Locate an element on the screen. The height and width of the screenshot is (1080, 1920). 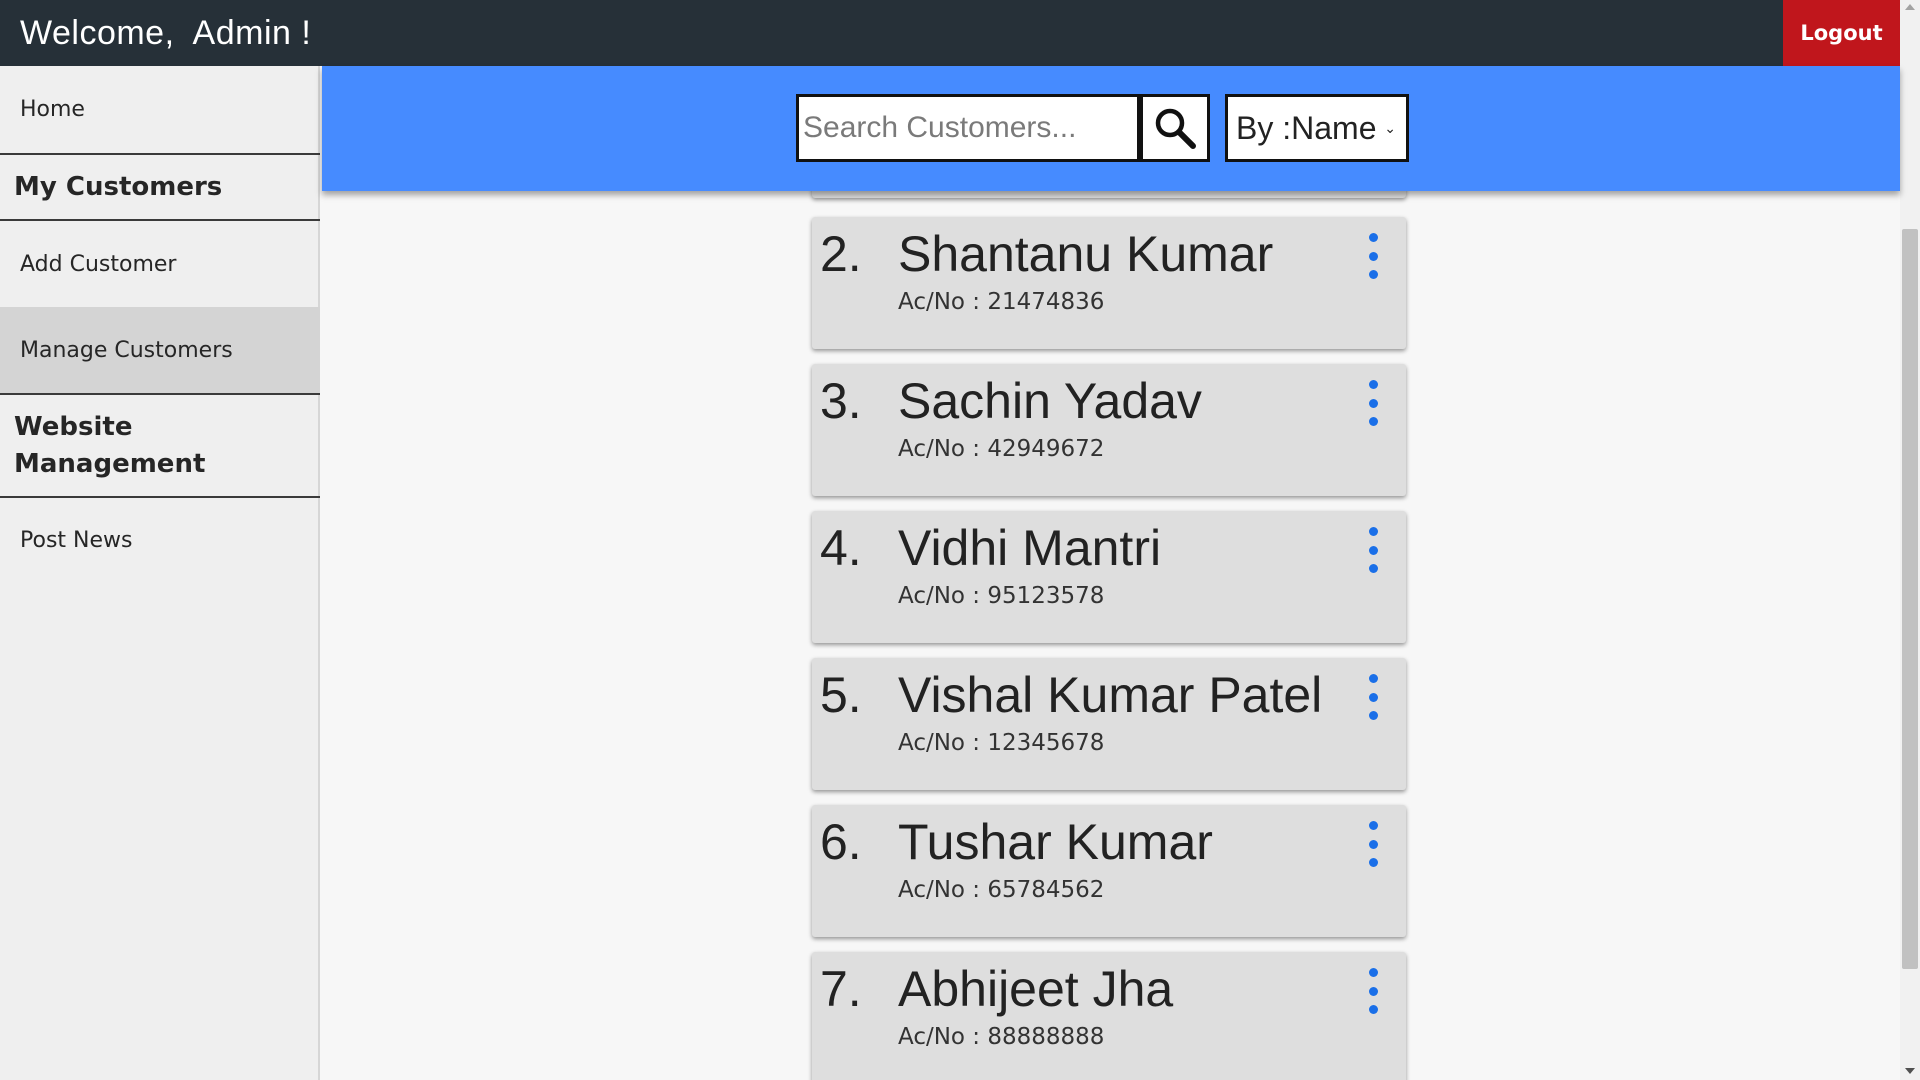
sidebar-item-label: Home is located at coordinates (52, 109).